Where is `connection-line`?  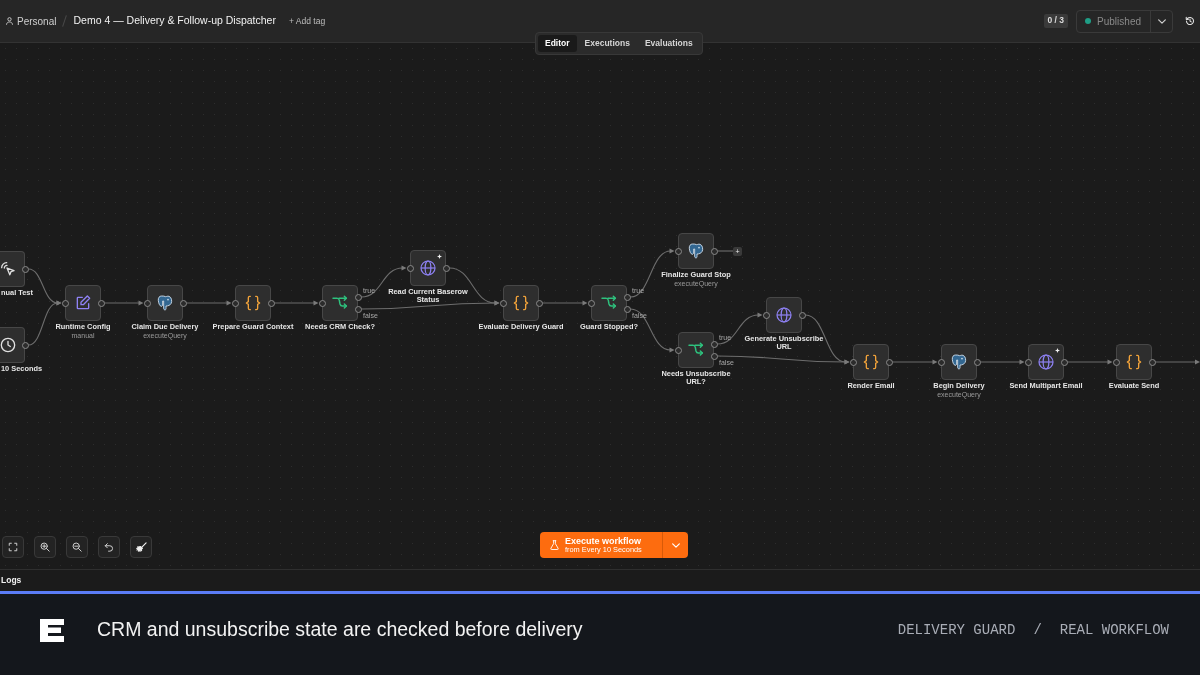
connection-line is located at coordinates (725, 251).